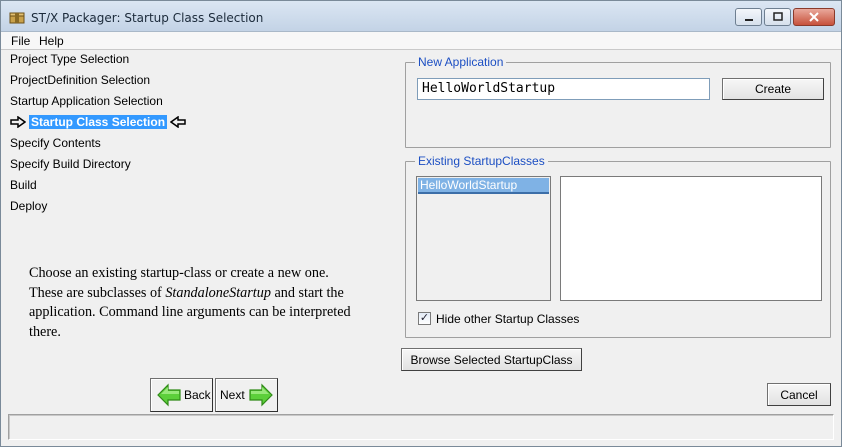 Image resolution: width=842 pixels, height=447 pixels. Describe the element at coordinates (421, 16) in the screenshot. I see `title-bar: ST/X Packager: Startup Class Selection` at that location.